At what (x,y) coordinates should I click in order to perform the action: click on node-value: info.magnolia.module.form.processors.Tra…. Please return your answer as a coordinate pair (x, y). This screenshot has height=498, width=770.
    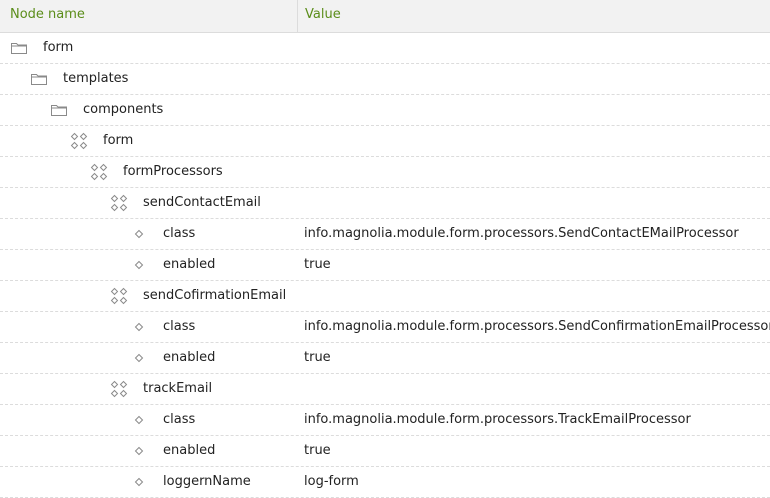
    Looking at the image, I should click on (497, 419).